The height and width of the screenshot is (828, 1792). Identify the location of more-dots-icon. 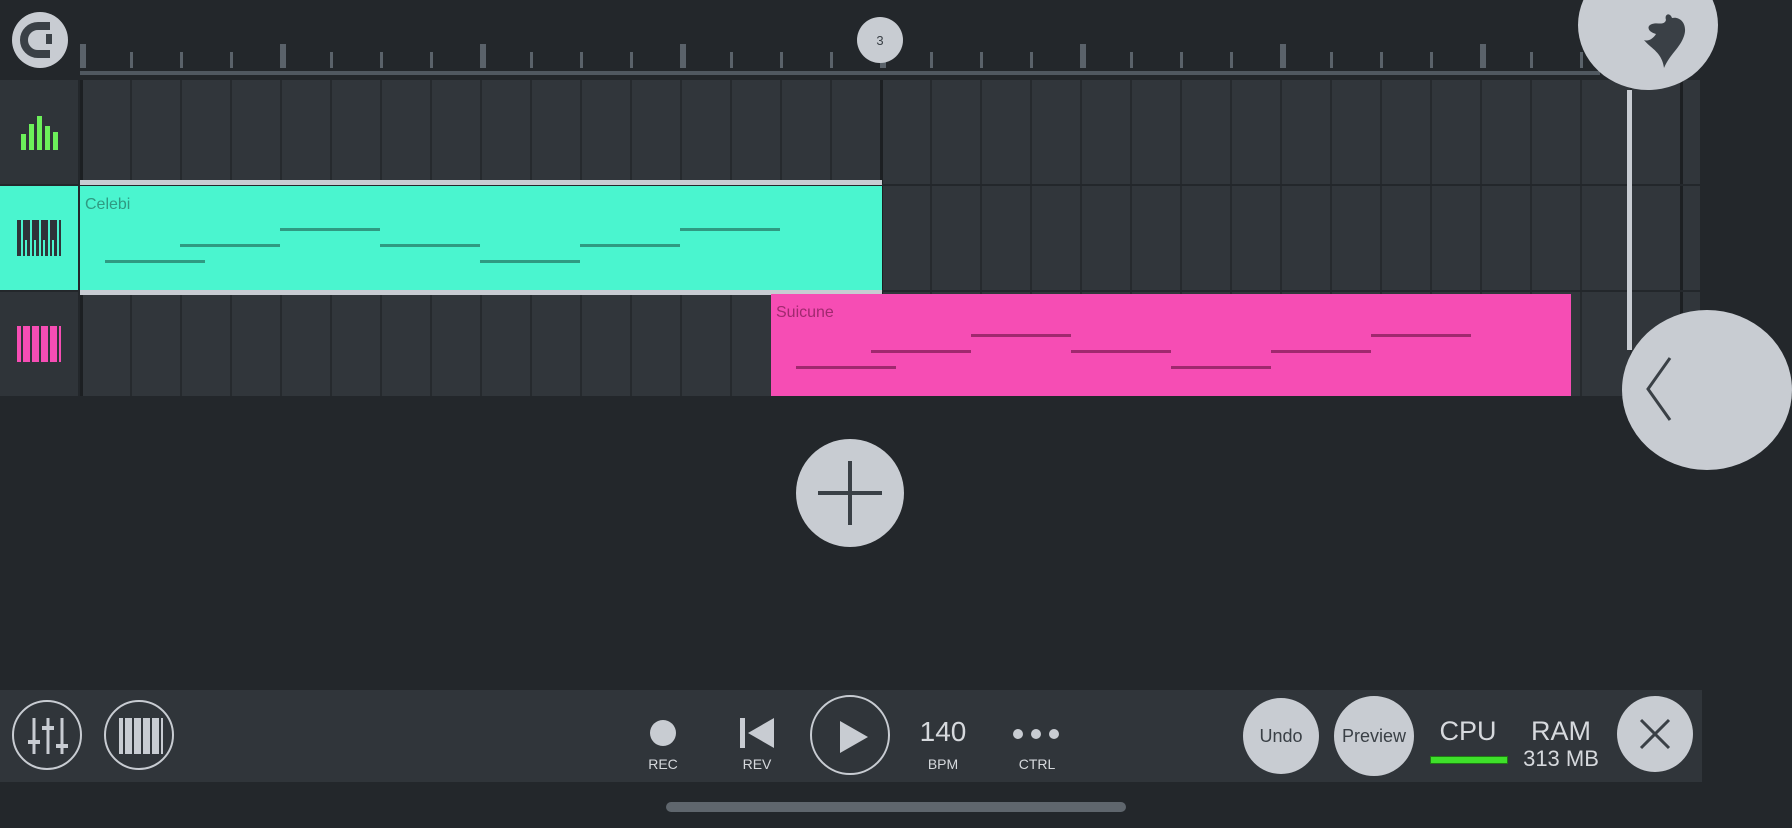
(1036, 734).